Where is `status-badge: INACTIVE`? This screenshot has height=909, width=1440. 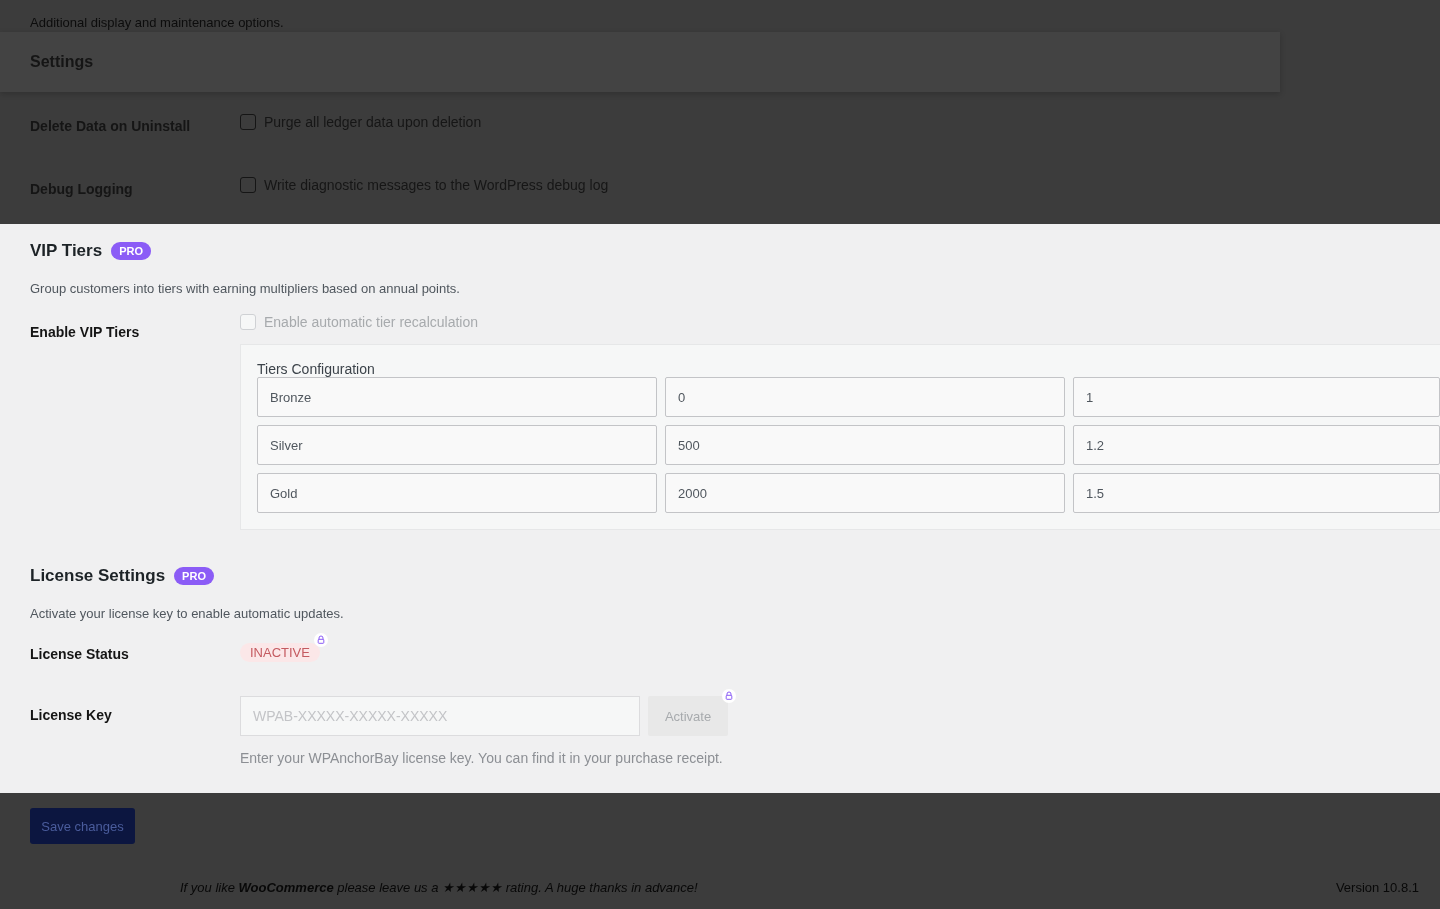 status-badge: INACTIVE is located at coordinates (280, 652).